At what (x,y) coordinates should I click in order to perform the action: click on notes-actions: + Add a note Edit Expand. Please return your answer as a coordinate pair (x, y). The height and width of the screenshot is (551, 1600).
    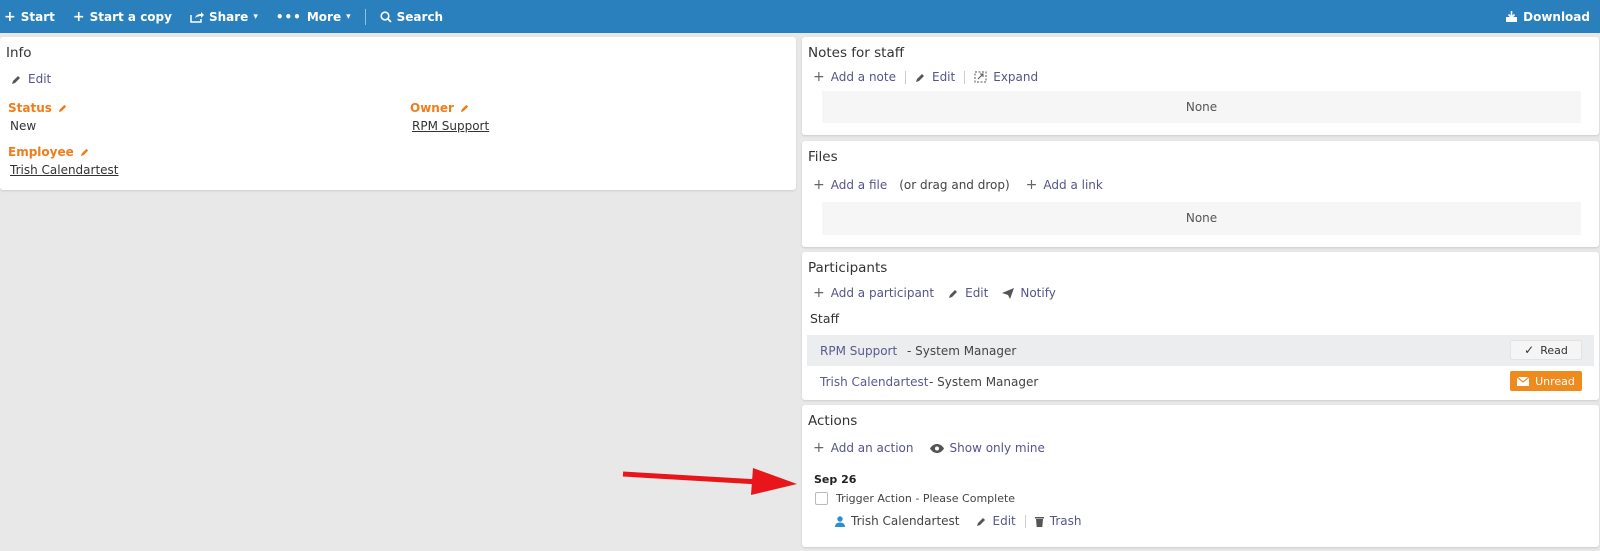
    Looking at the image, I should click on (925, 77).